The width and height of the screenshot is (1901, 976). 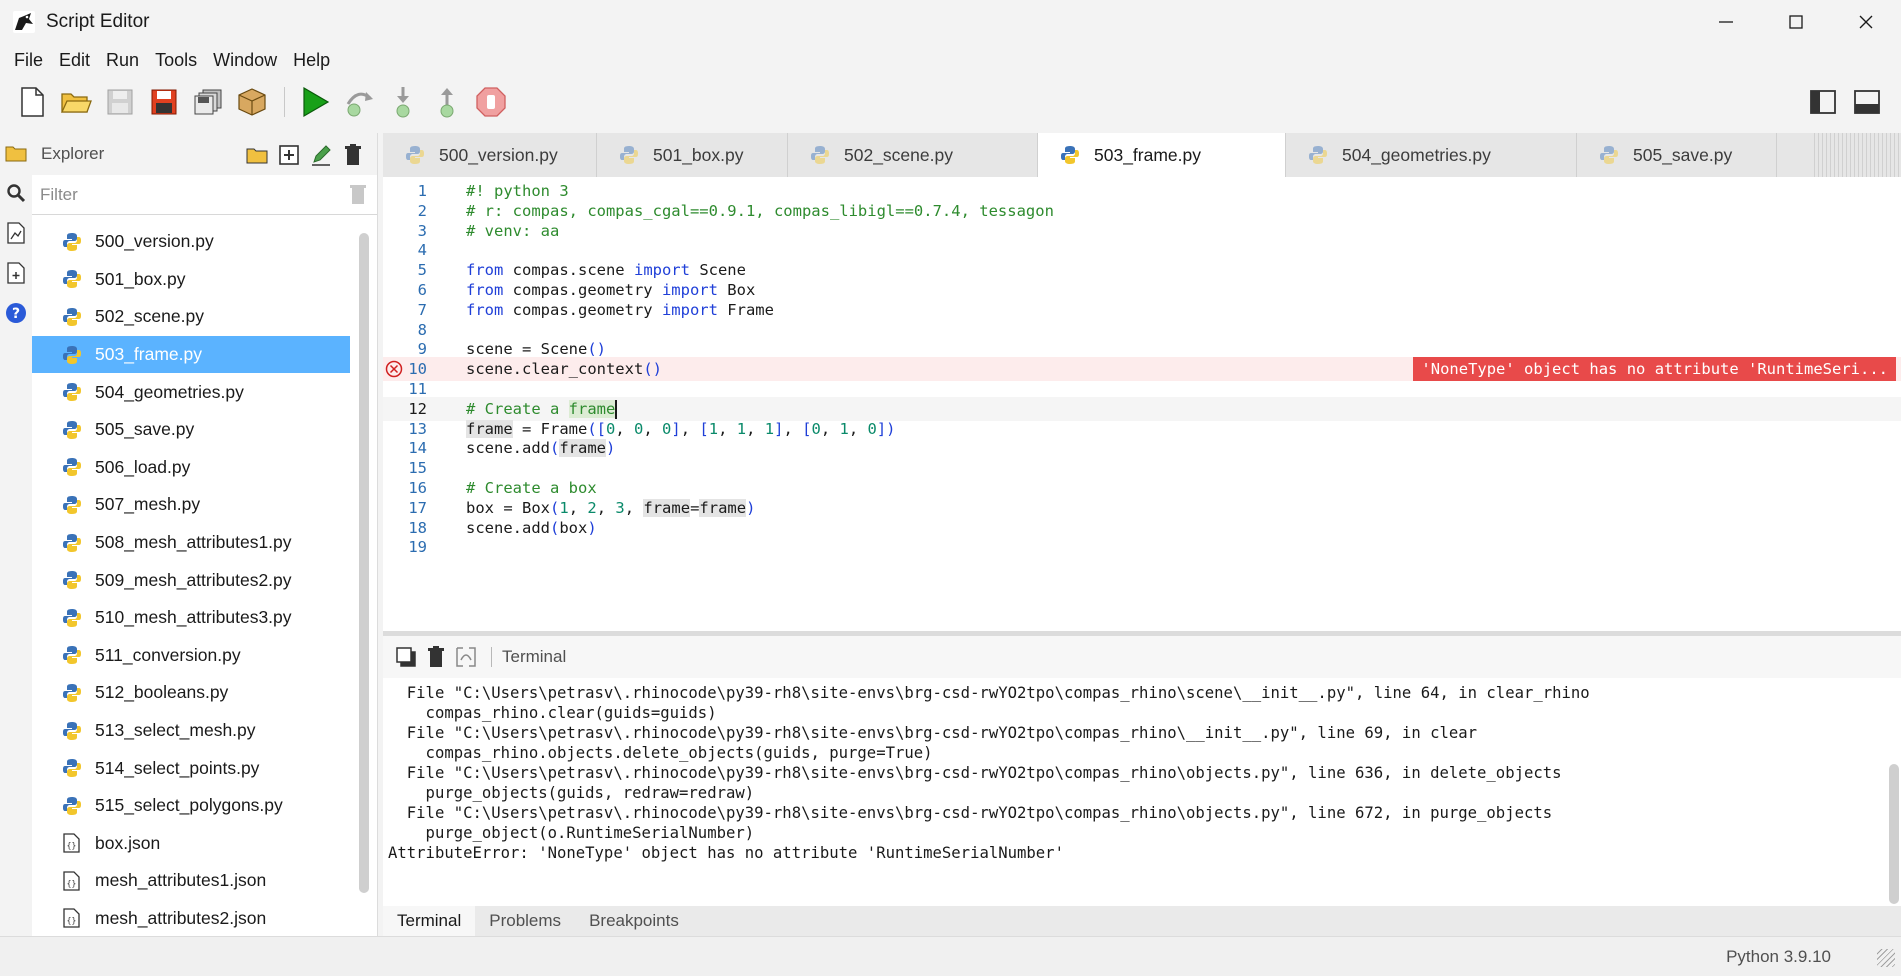 What do you see at coordinates (1867, 102) in the screenshot?
I see `toggle-panel-button` at bounding box center [1867, 102].